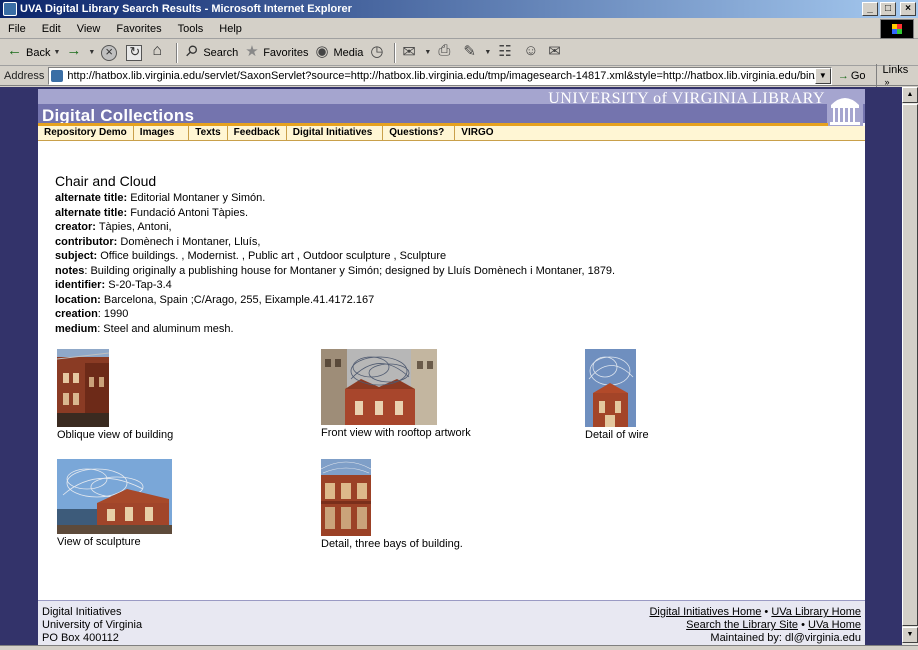 Image resolution: width=918 pixels, height=650 pixels. I want to click on back-button: Back ▼, so click(33, 53).